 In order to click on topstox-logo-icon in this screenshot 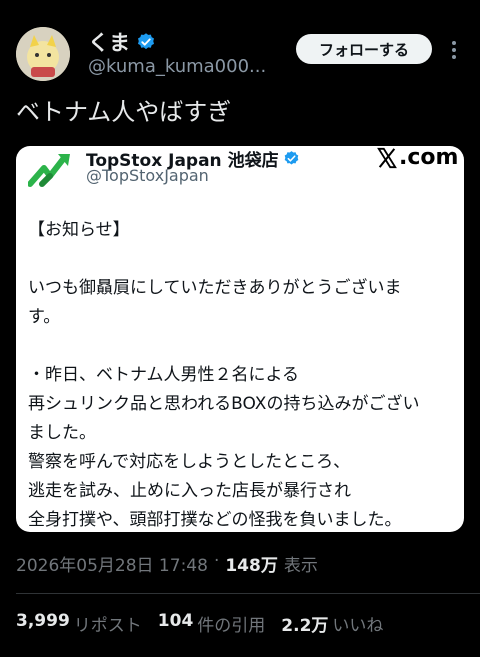, I will do `click(49, 170)`.